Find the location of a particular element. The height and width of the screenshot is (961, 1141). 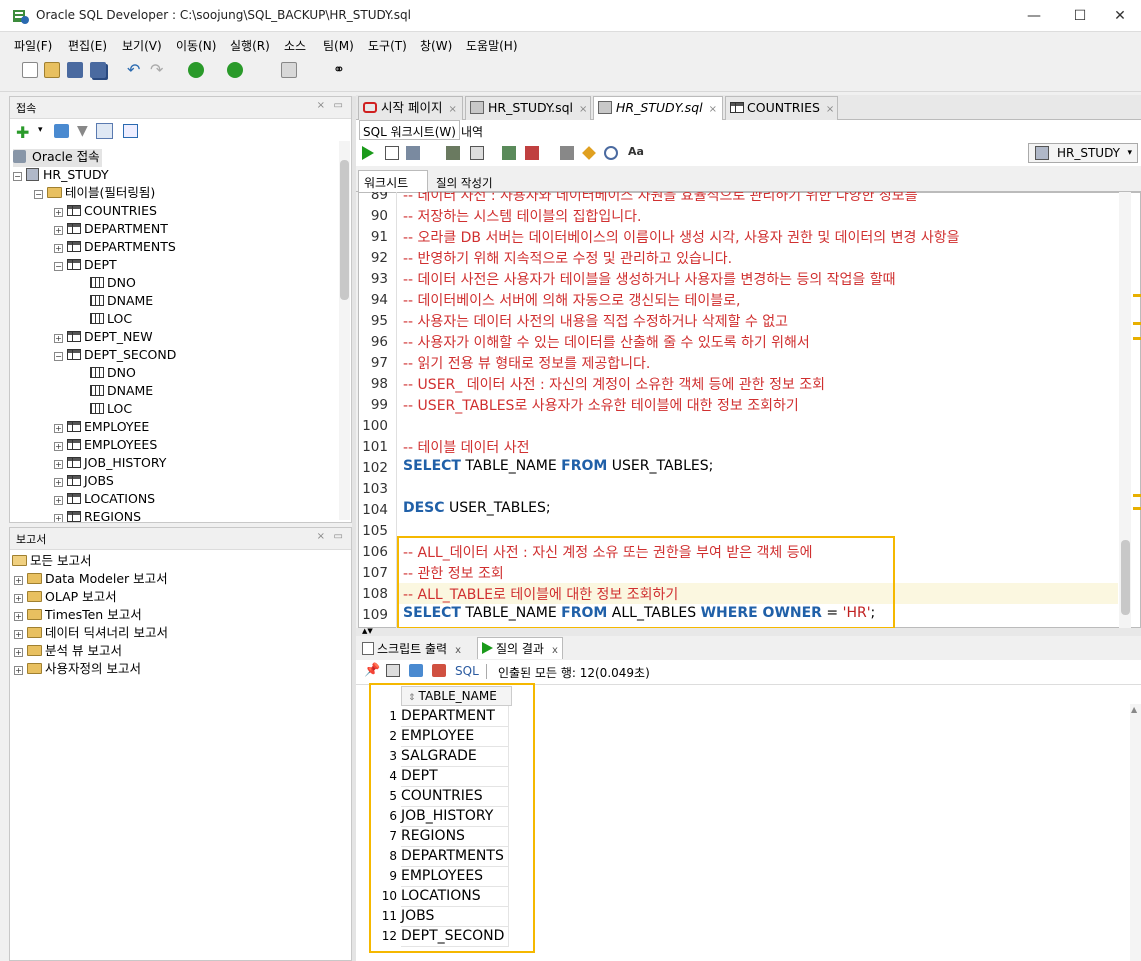

code-line: -- 사용자가 이해할 수 있는 데이터를 산출해 줄 수 있도록 하기 위해서 is located at coordinates (606, 342).